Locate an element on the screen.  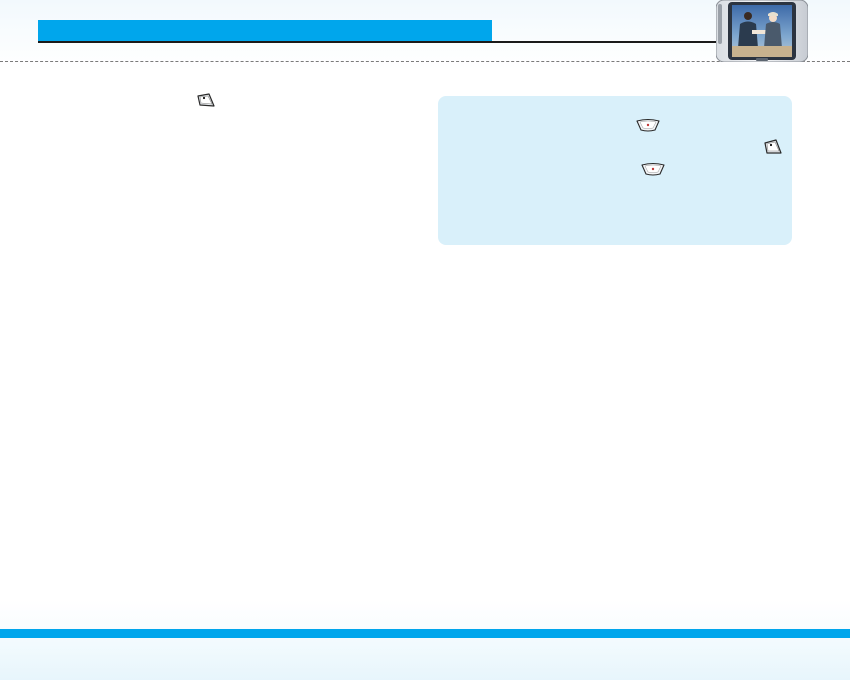
note-box is located at coordinates (615, 170).